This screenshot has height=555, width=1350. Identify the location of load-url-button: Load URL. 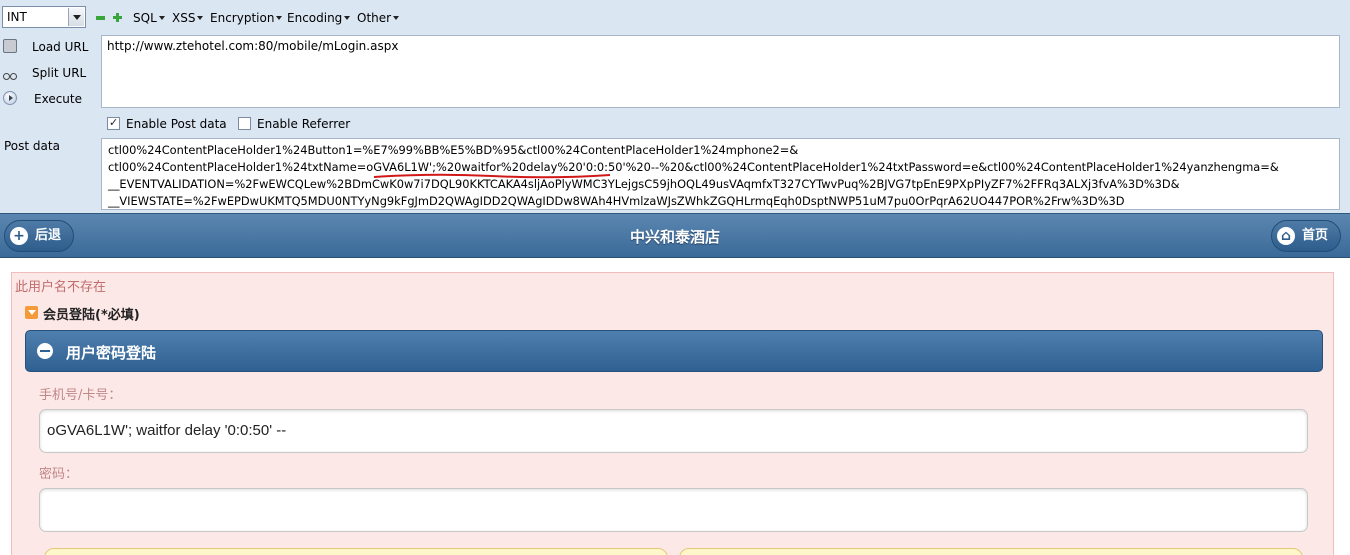
(49, 47).